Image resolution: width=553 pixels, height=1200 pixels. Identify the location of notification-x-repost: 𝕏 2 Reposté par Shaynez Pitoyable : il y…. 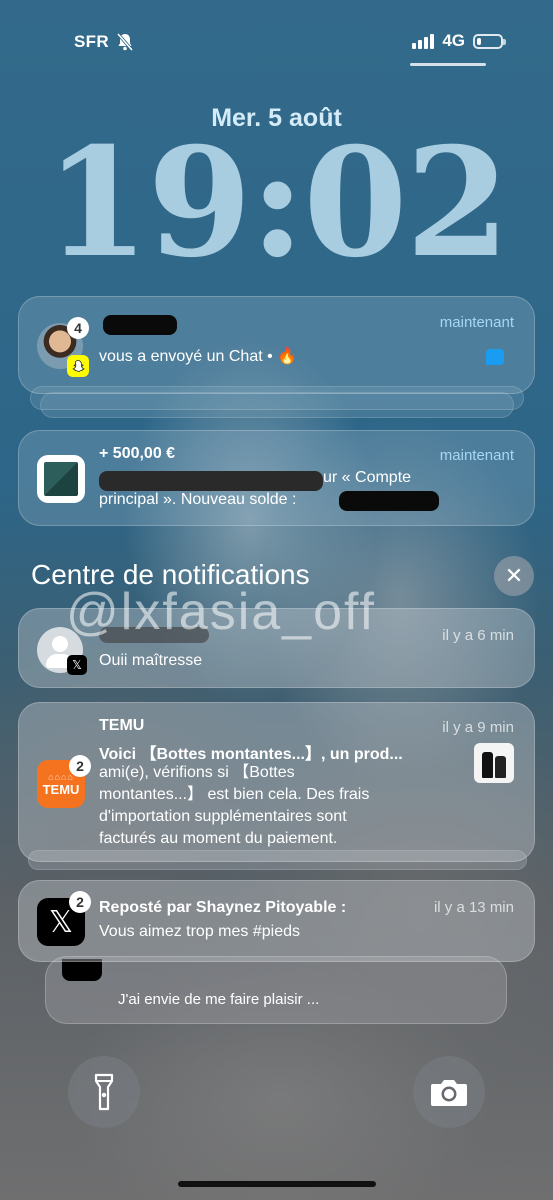
(276, 921).